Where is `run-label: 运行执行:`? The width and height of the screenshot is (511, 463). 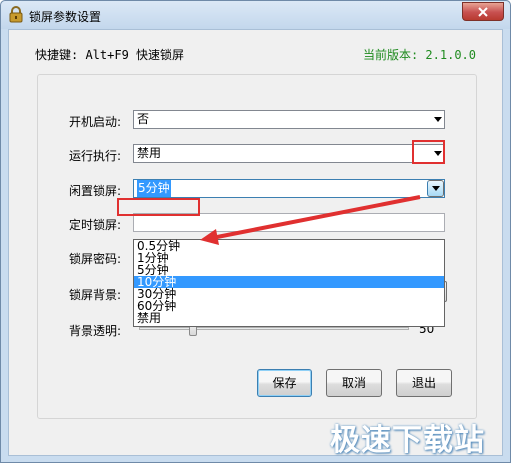
run-label: 运行执行: is located at coordinates (95, 156).